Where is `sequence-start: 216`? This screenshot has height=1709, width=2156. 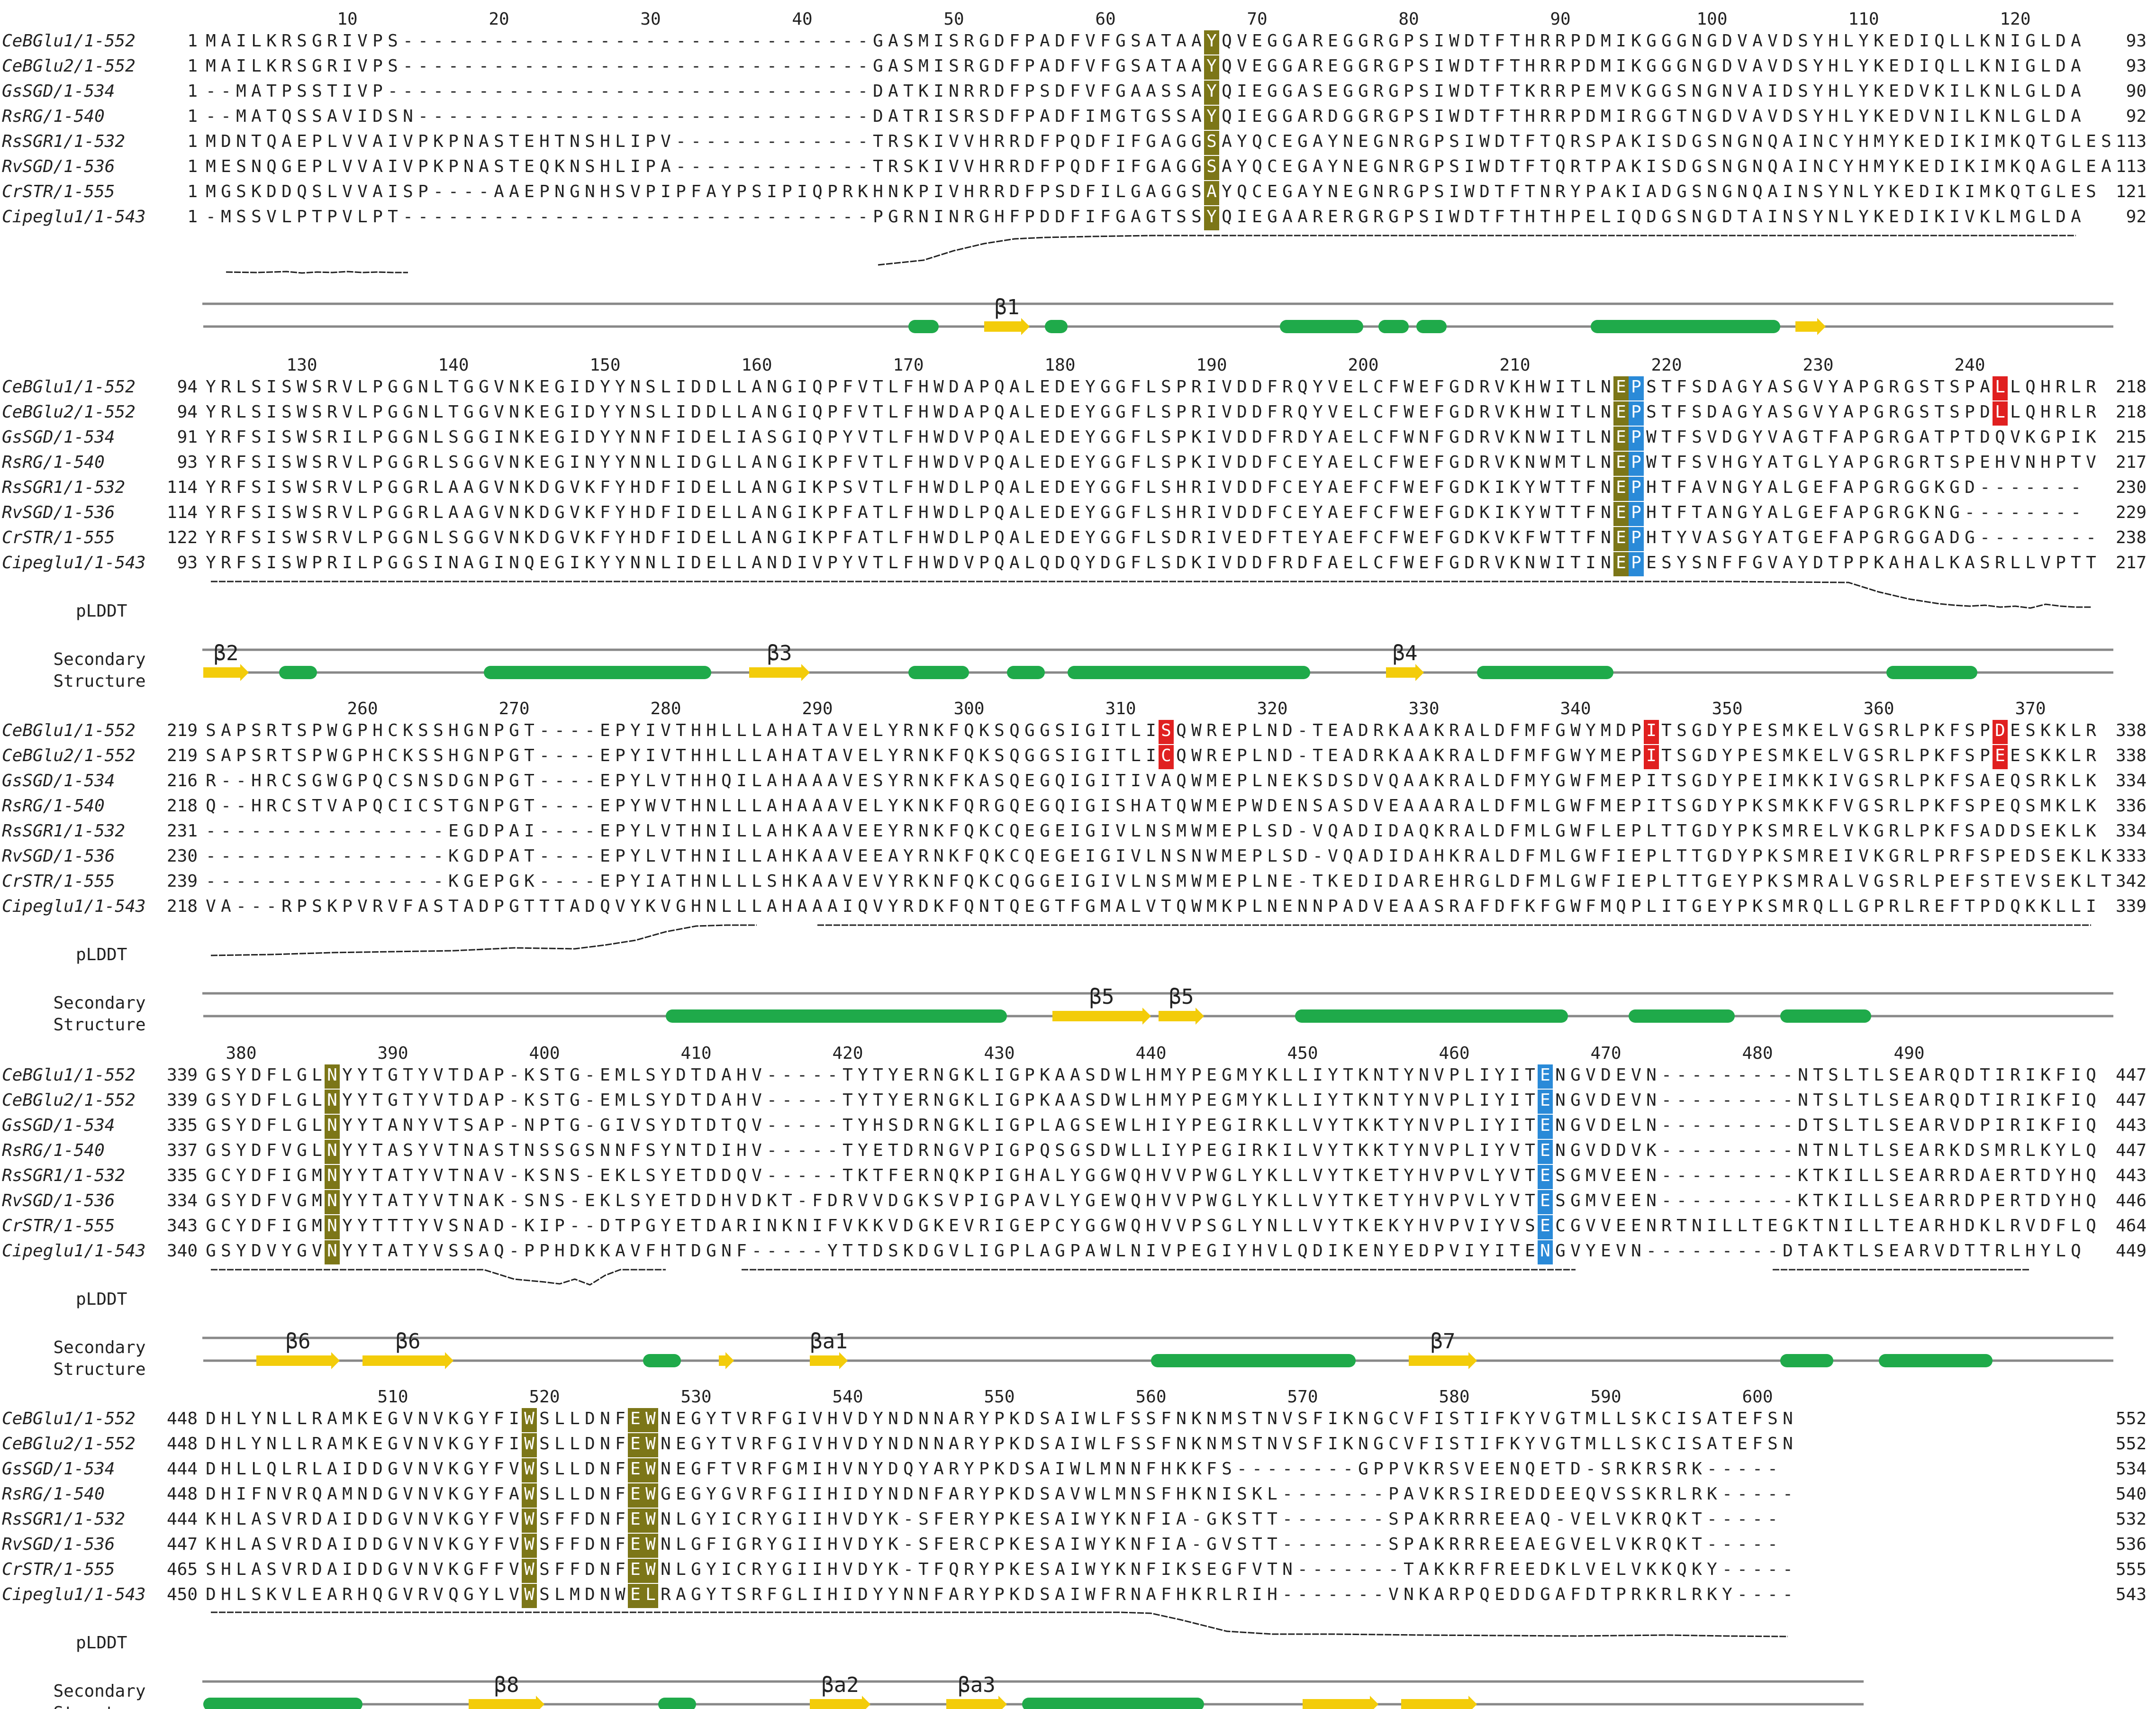
sequence-start: 216 is located at coordinates (182, 781).